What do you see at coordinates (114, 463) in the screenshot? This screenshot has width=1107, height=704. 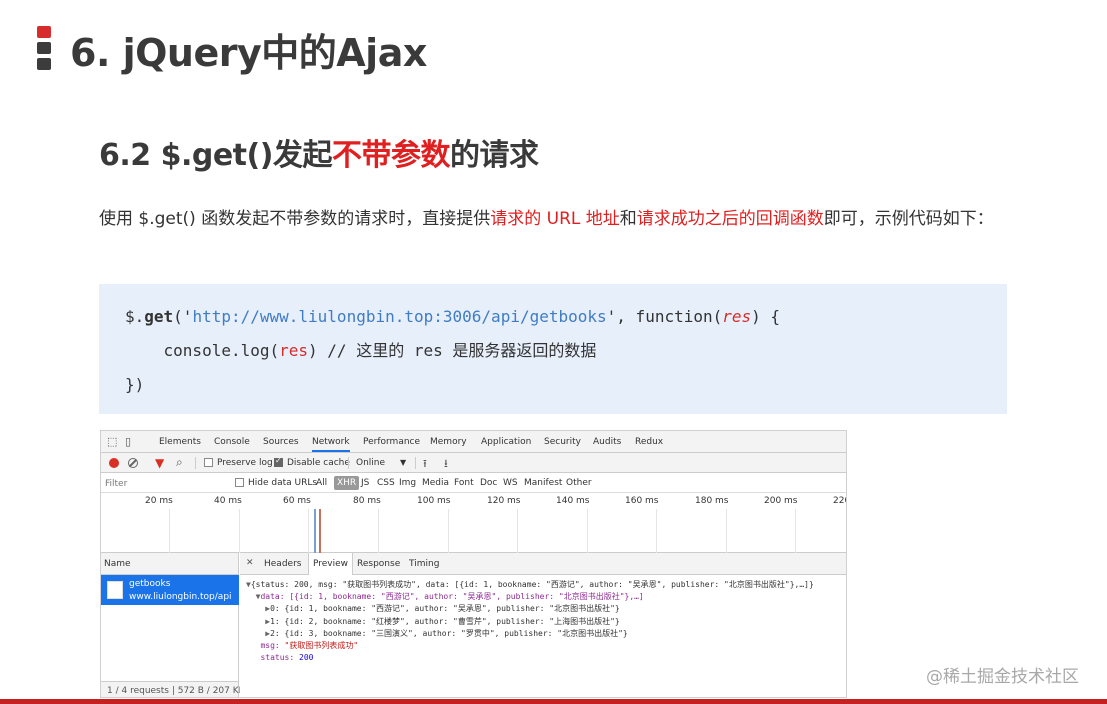 I see `record-icon` at bounding box center [114, 463].